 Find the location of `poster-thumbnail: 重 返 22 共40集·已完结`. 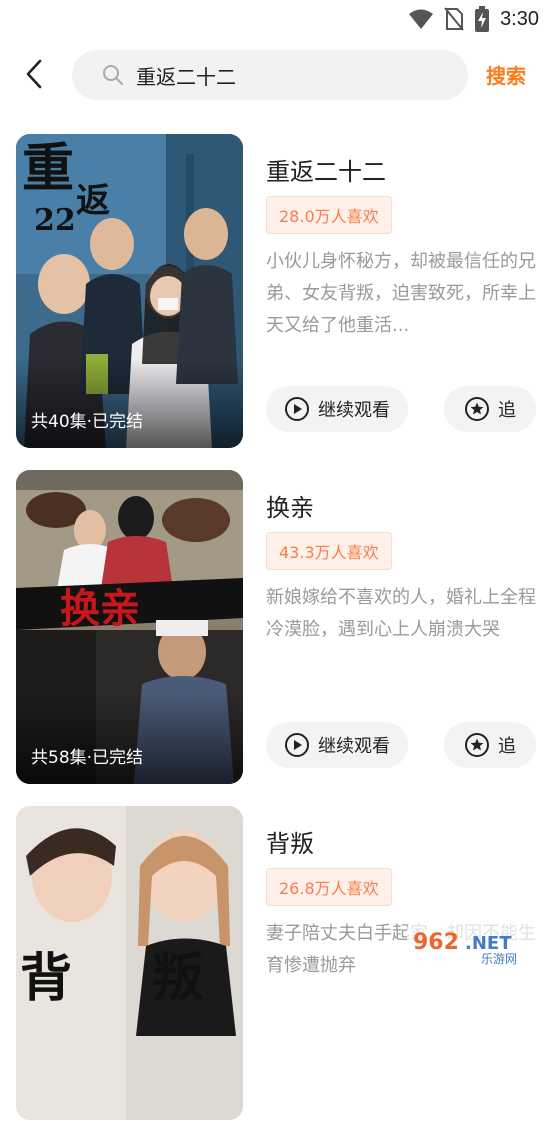

poster-thumbnail: 重 返 22 共40集·已完结 is located at coordinates (129, 291).